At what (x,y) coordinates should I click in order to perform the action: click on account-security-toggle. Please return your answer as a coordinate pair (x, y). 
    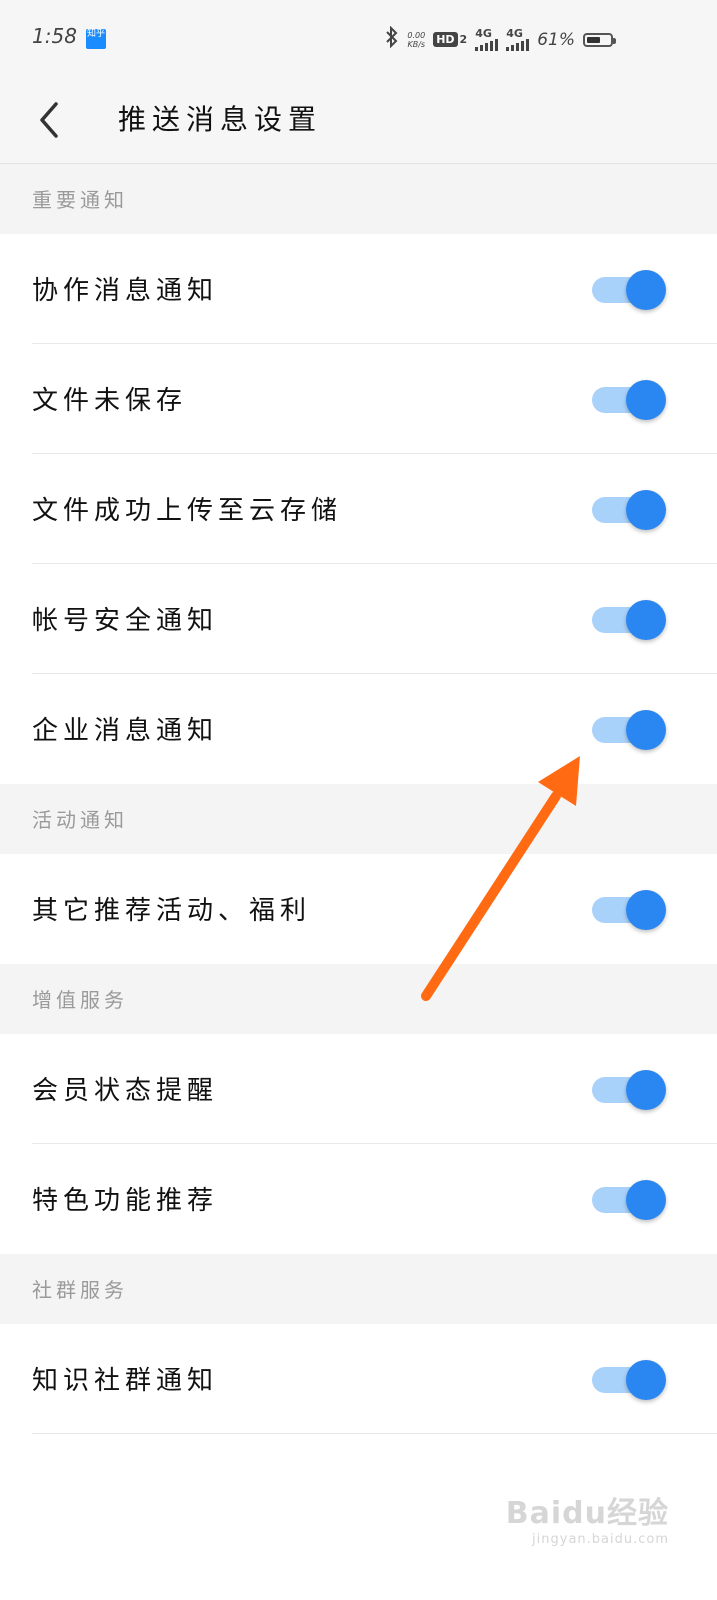
    Looking at the image, I should click on (630, 620).